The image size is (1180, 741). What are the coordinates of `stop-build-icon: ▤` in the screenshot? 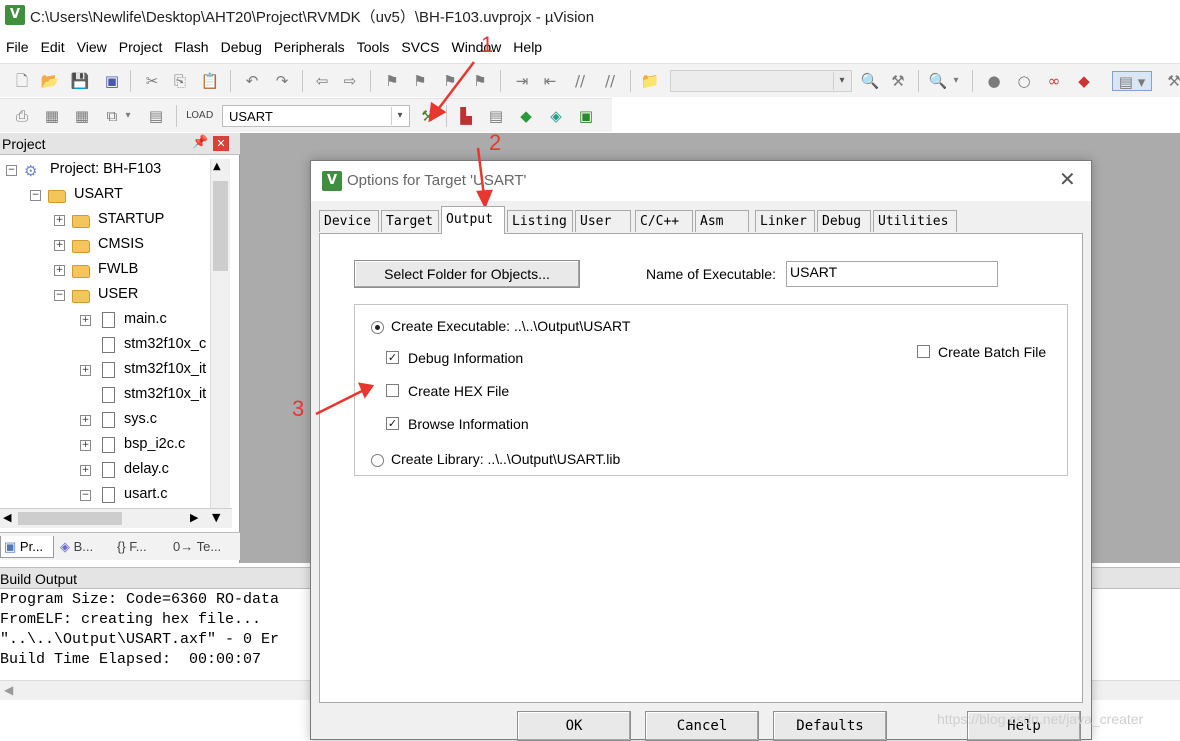 It's located at (156, 116).